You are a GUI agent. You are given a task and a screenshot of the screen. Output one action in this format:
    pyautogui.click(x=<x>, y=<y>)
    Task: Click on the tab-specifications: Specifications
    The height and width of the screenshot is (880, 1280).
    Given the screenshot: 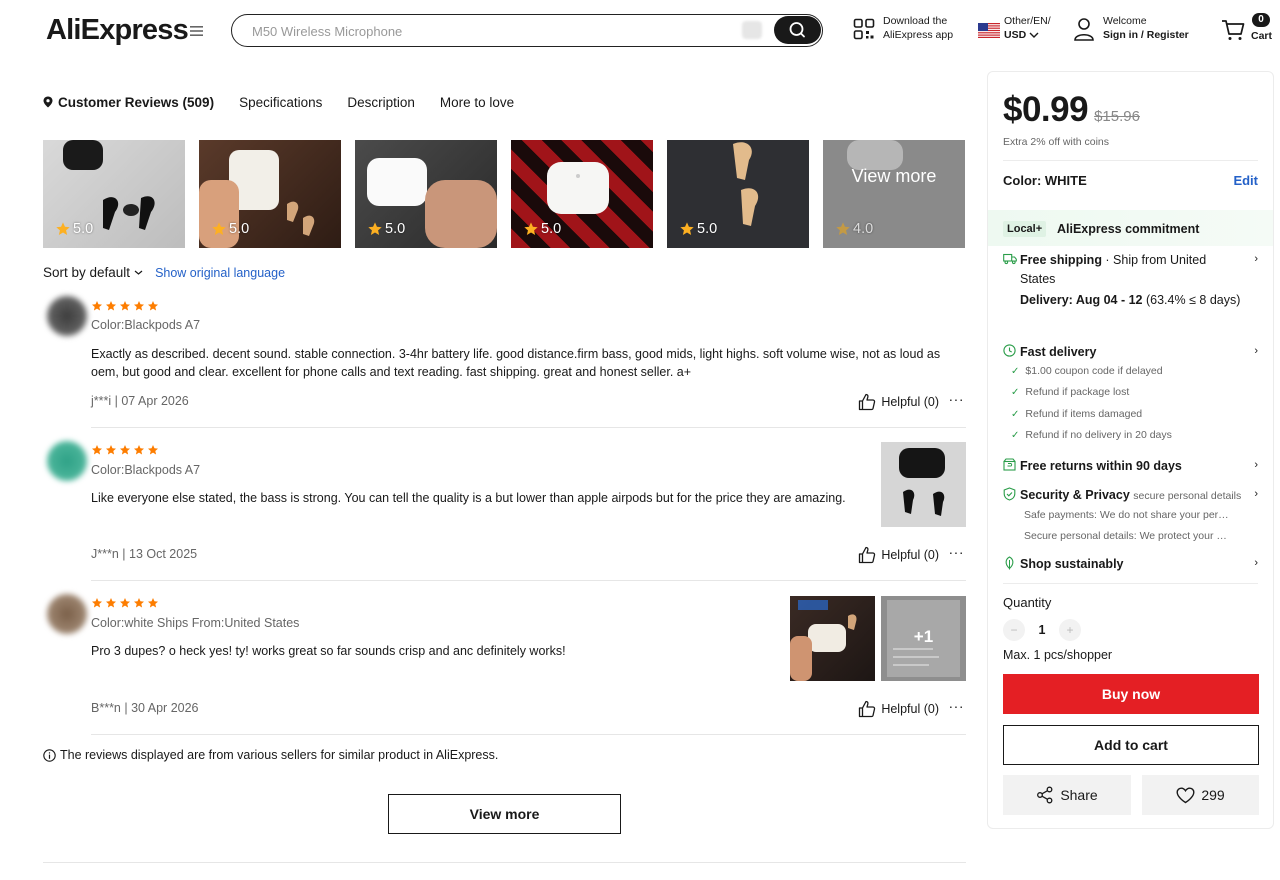 What is the action you would take?
    pyautogui.click(x=280, y=102)
    